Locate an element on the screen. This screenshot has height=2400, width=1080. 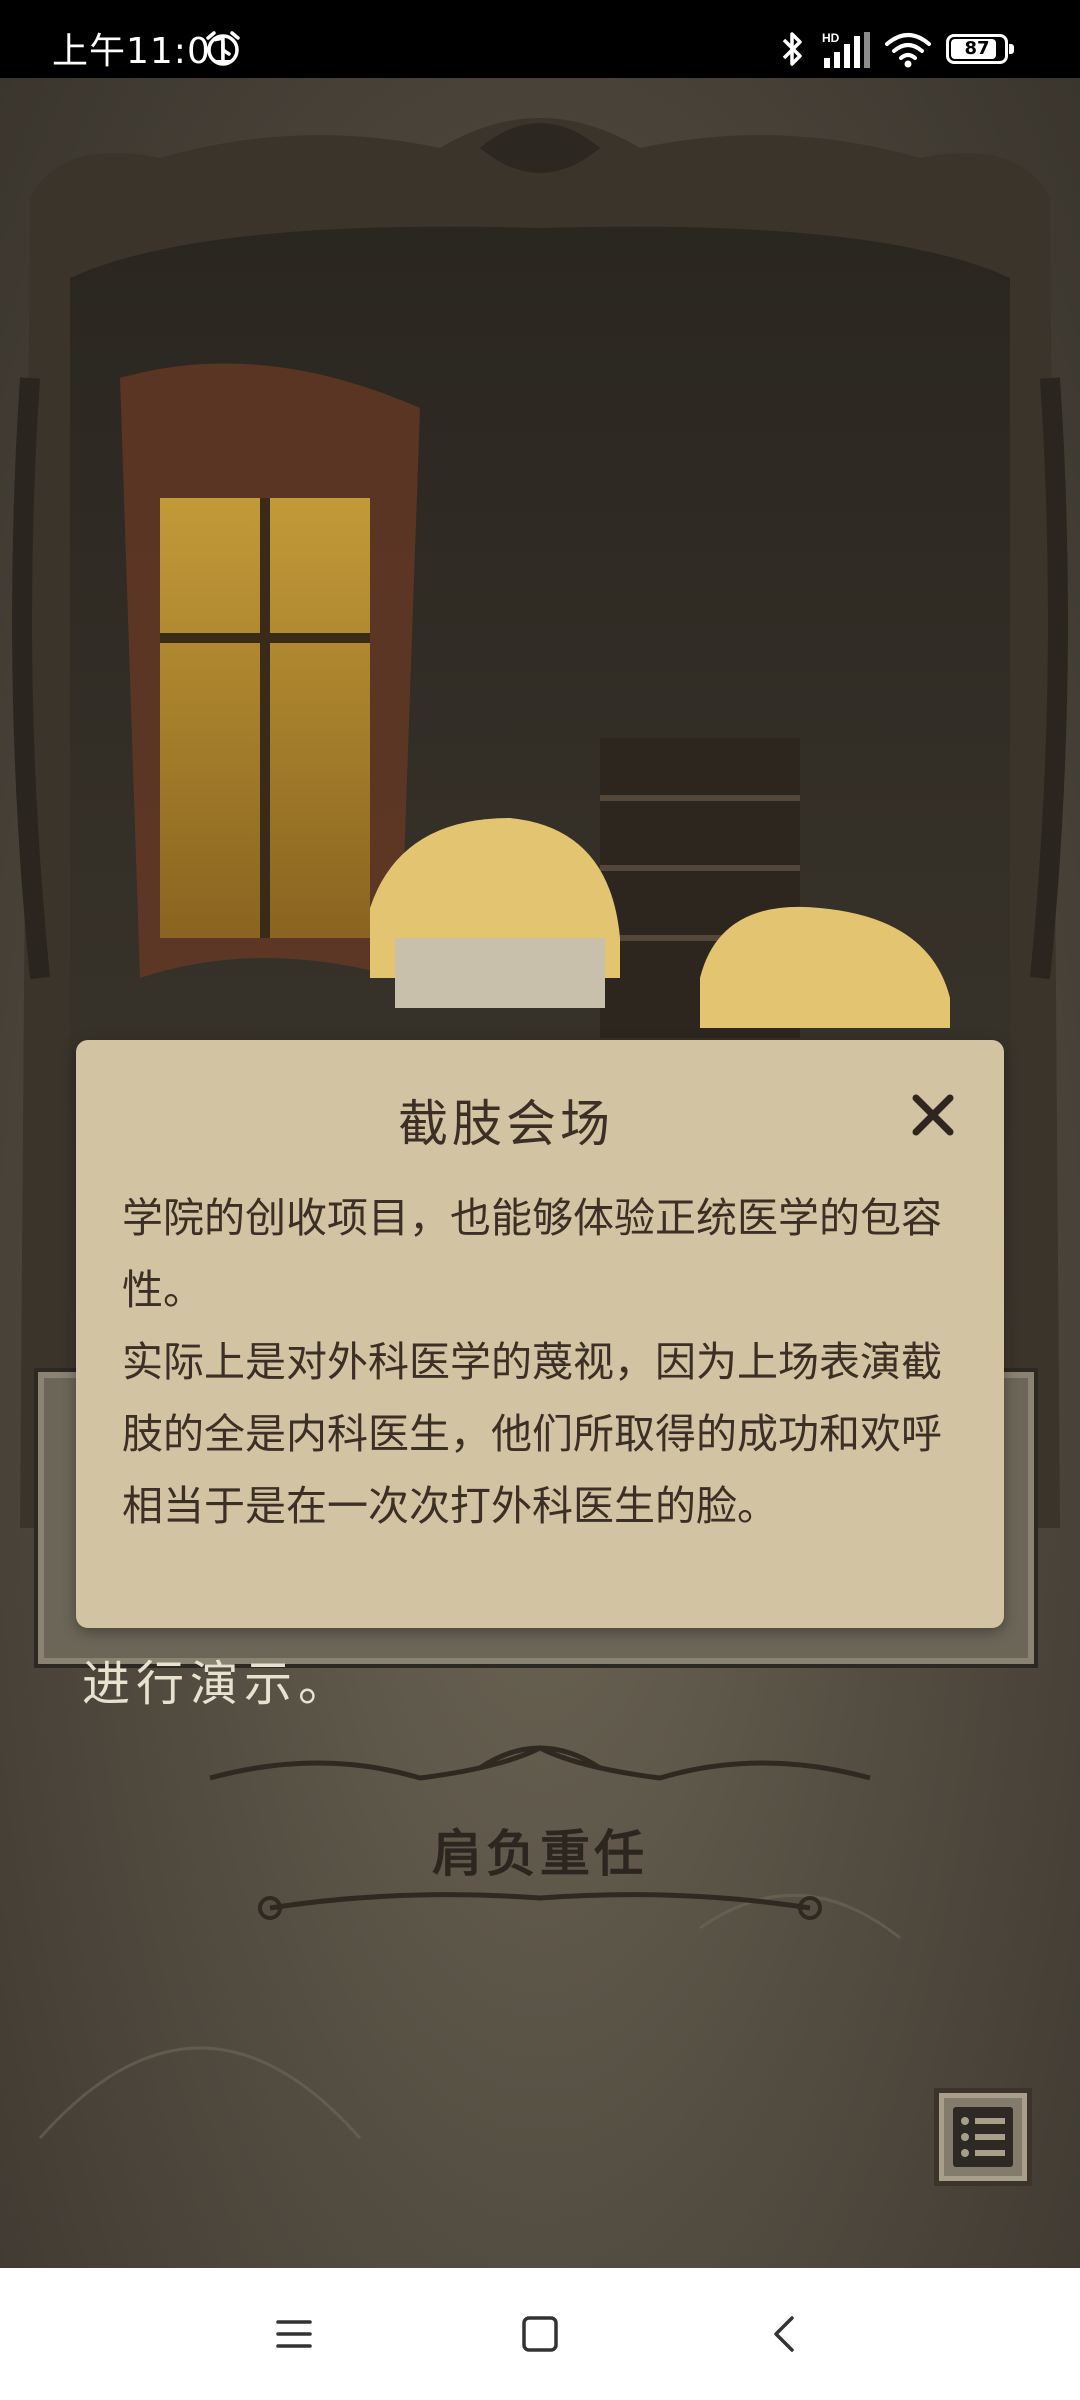
navigation-bar is located at coordinates (540, 2334).